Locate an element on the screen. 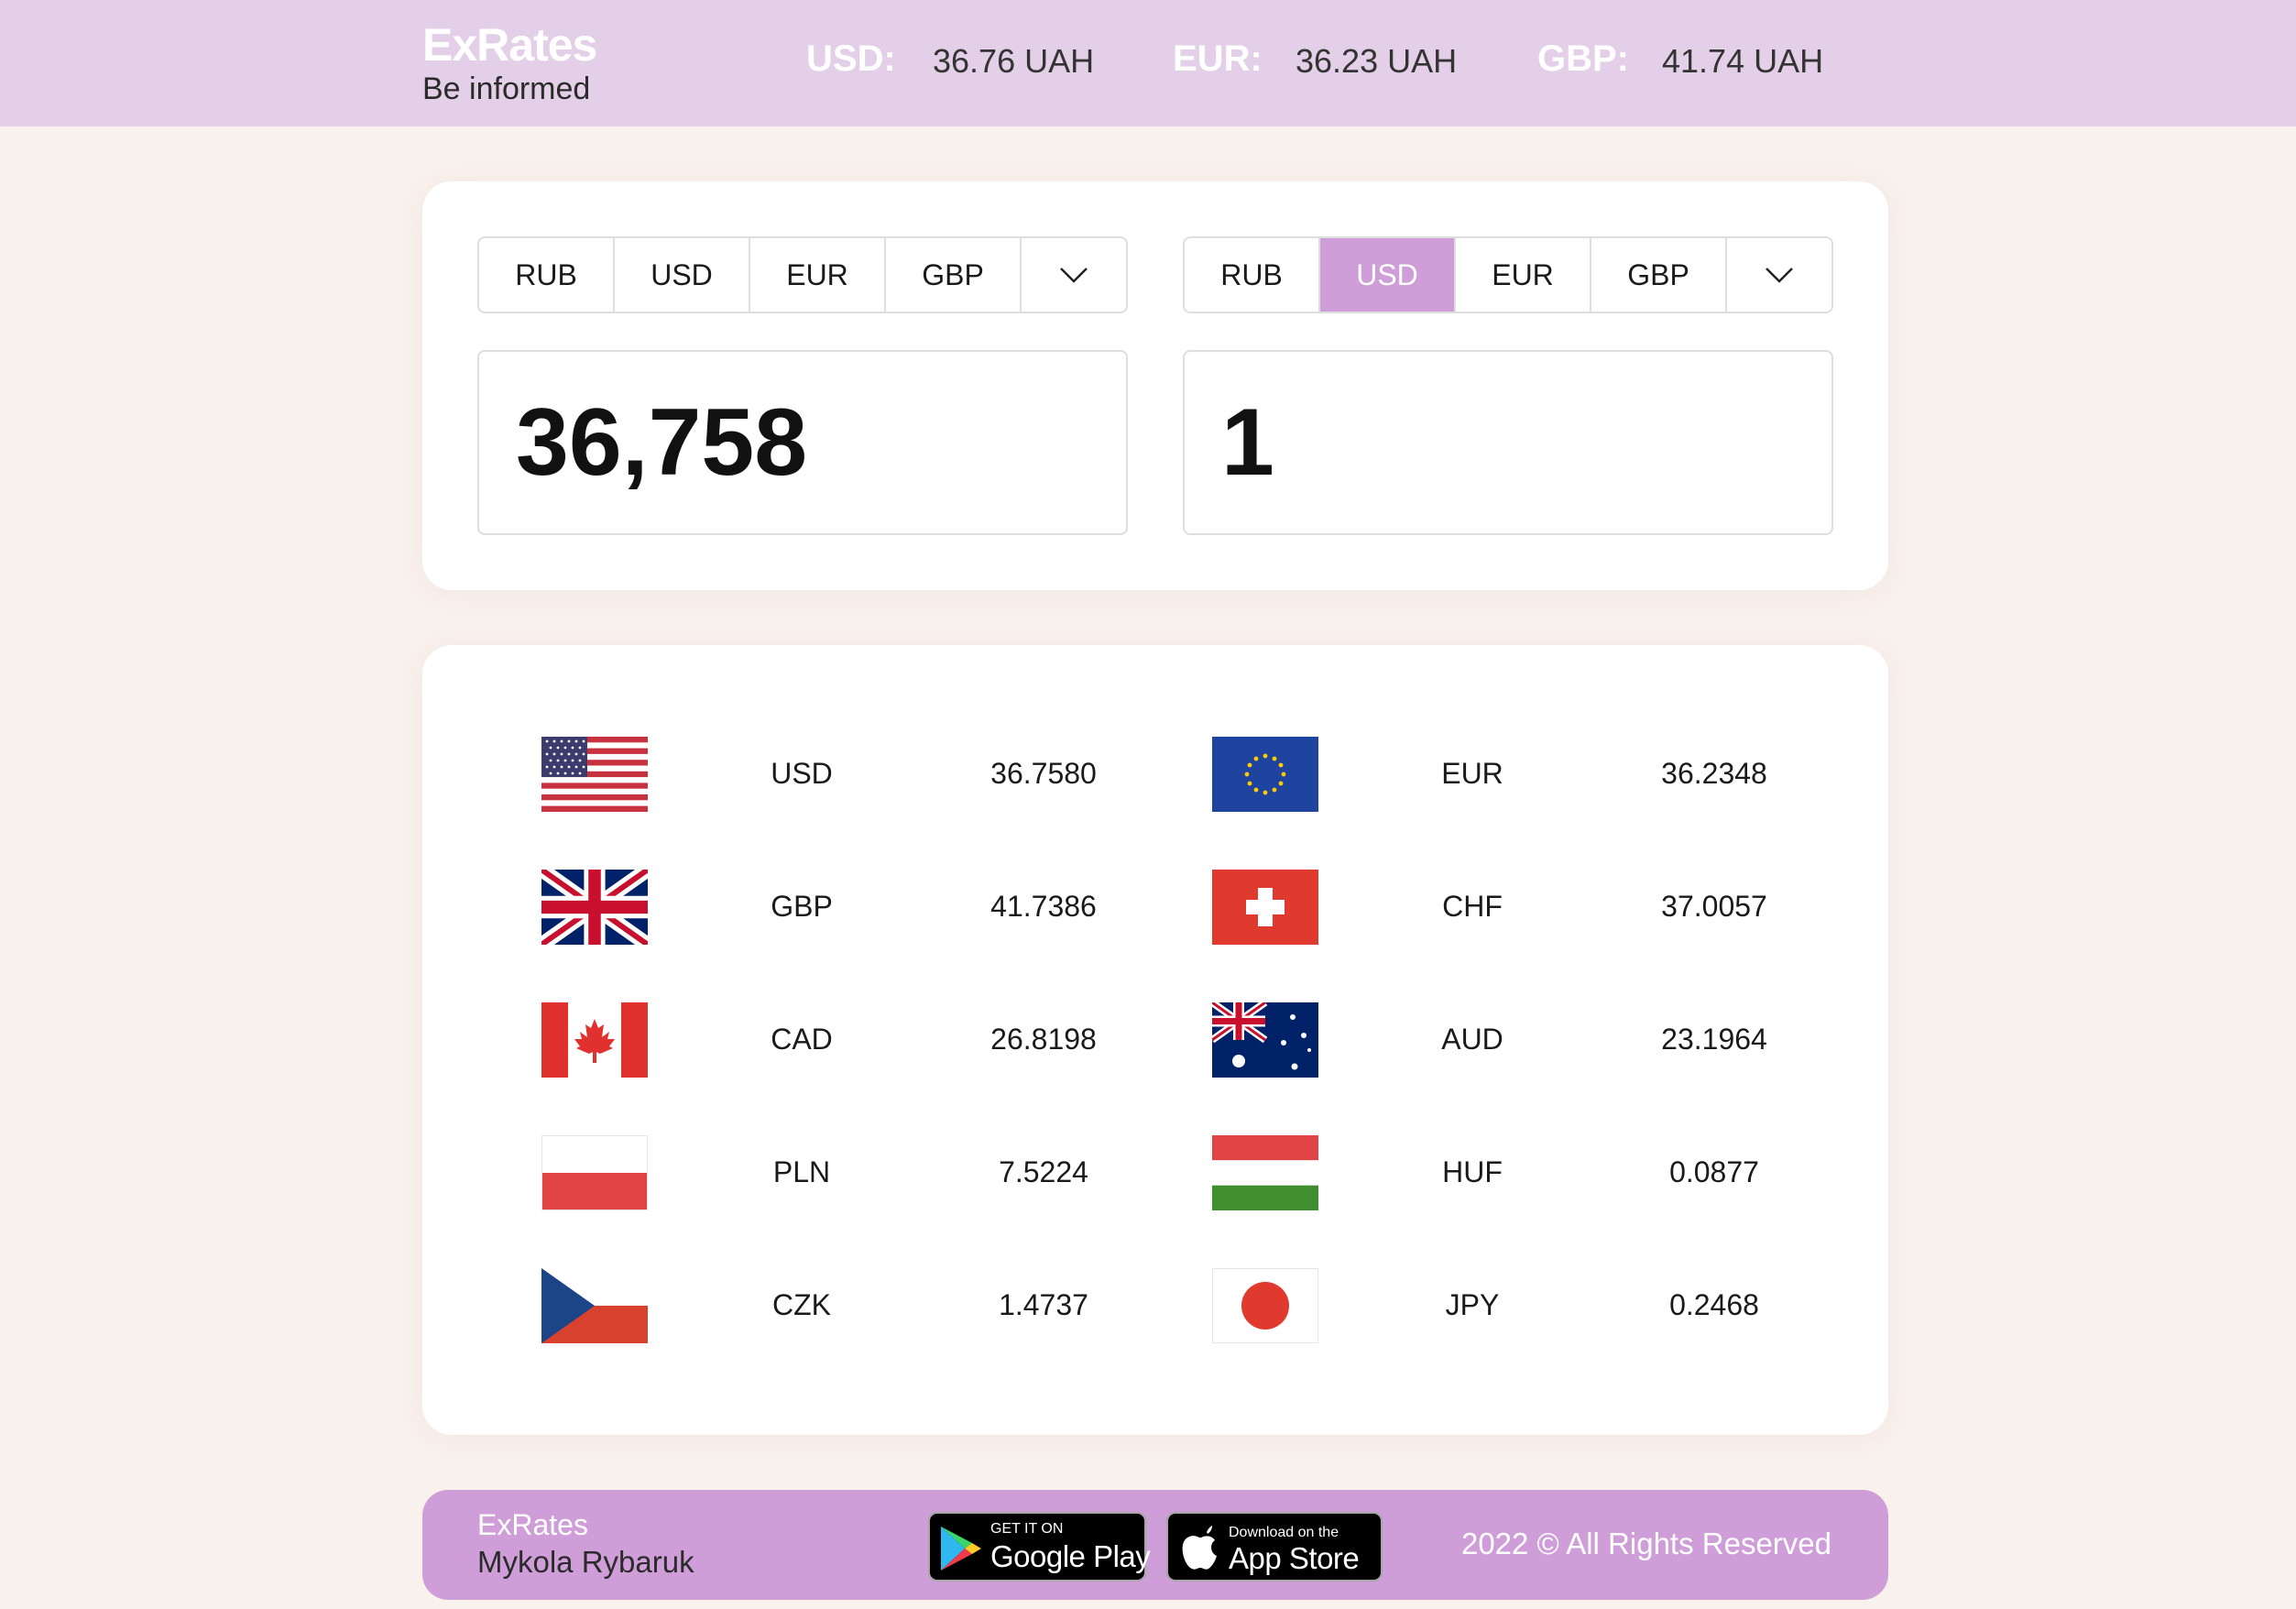 The image size is (2296, 1609). google-play-small-text: GET IT ON is located at coordinates (1027, 1529).